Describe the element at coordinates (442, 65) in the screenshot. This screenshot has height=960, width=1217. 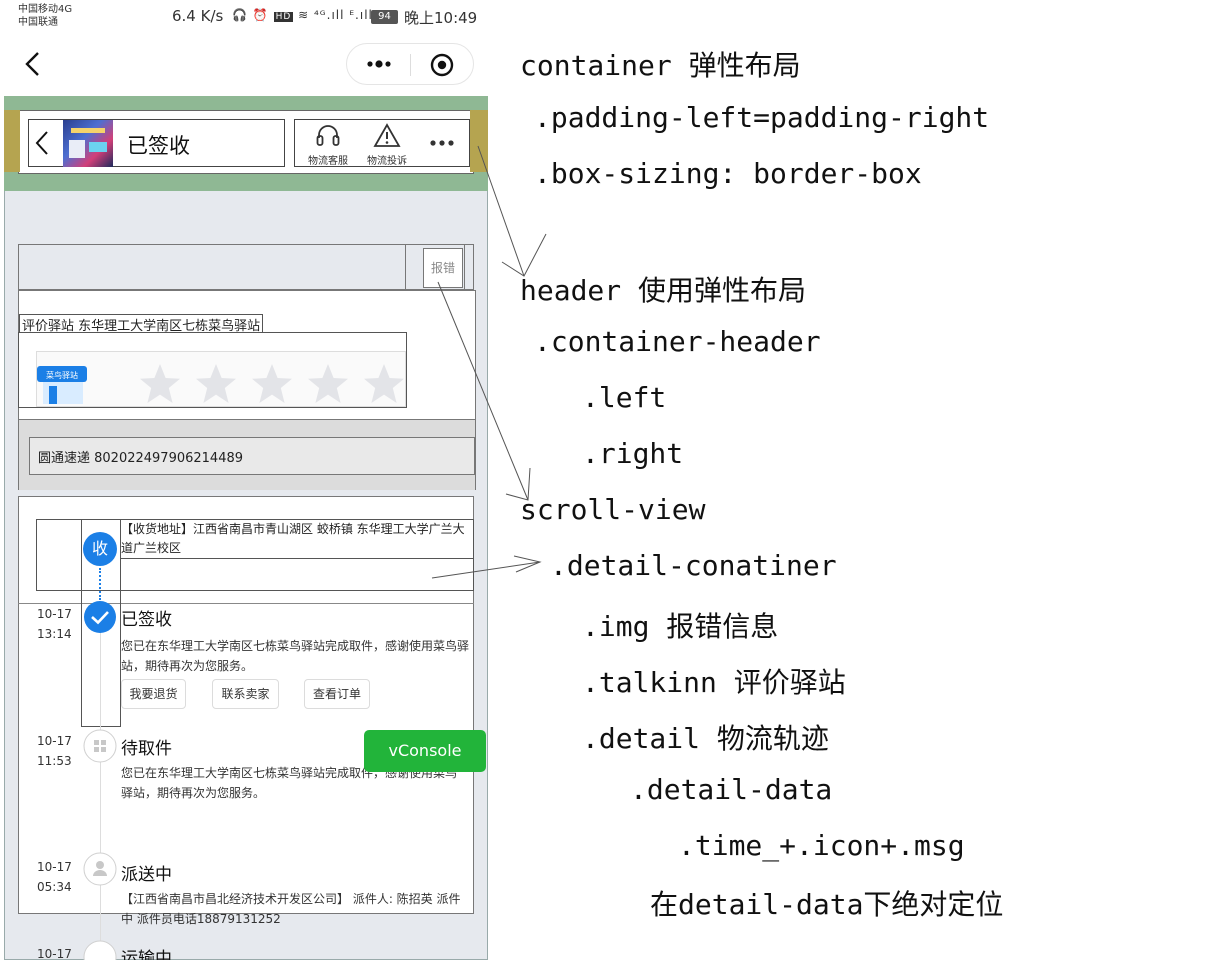
I see `close-target-icon` at that location.